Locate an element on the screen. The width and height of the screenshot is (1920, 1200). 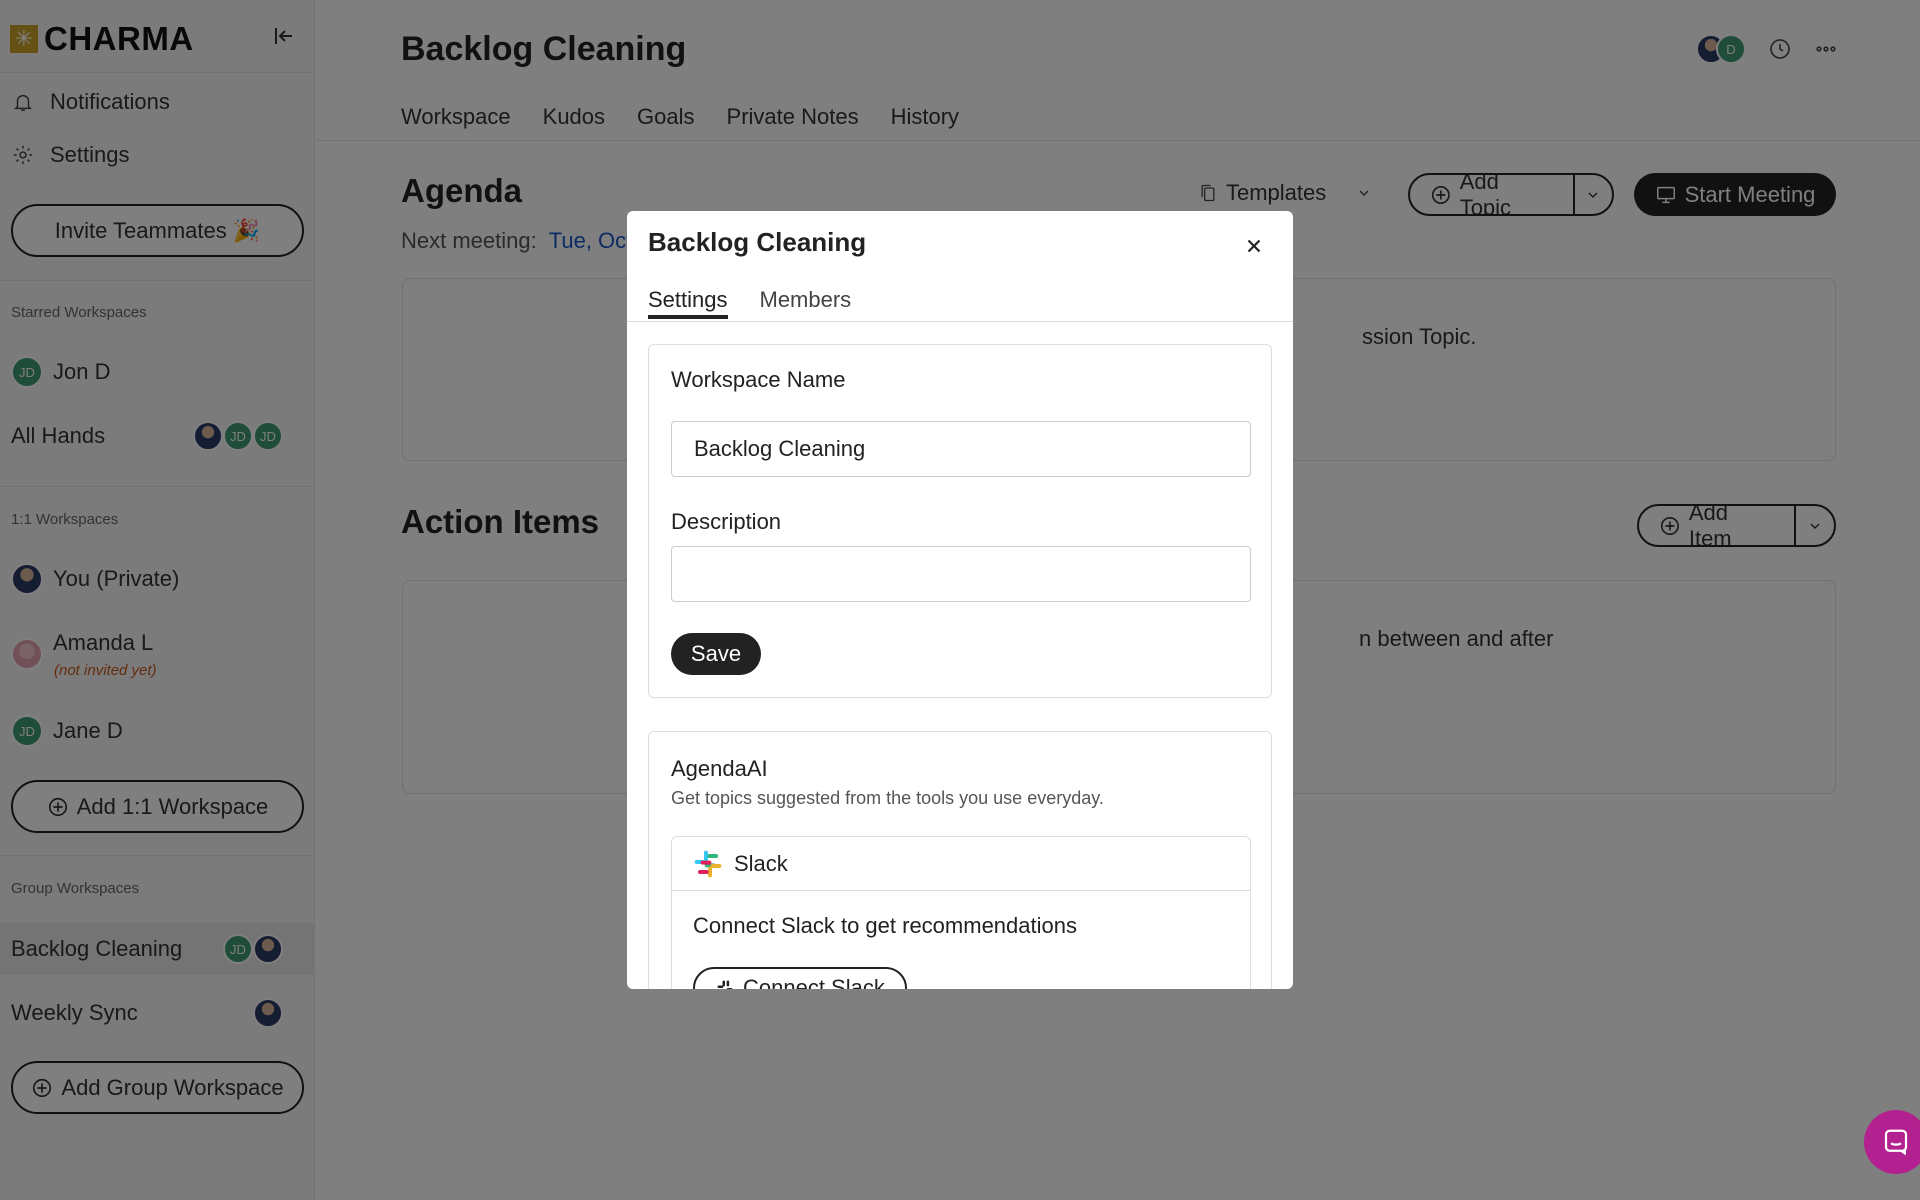
slack-header: Slack is located at coordinates (961, 864).